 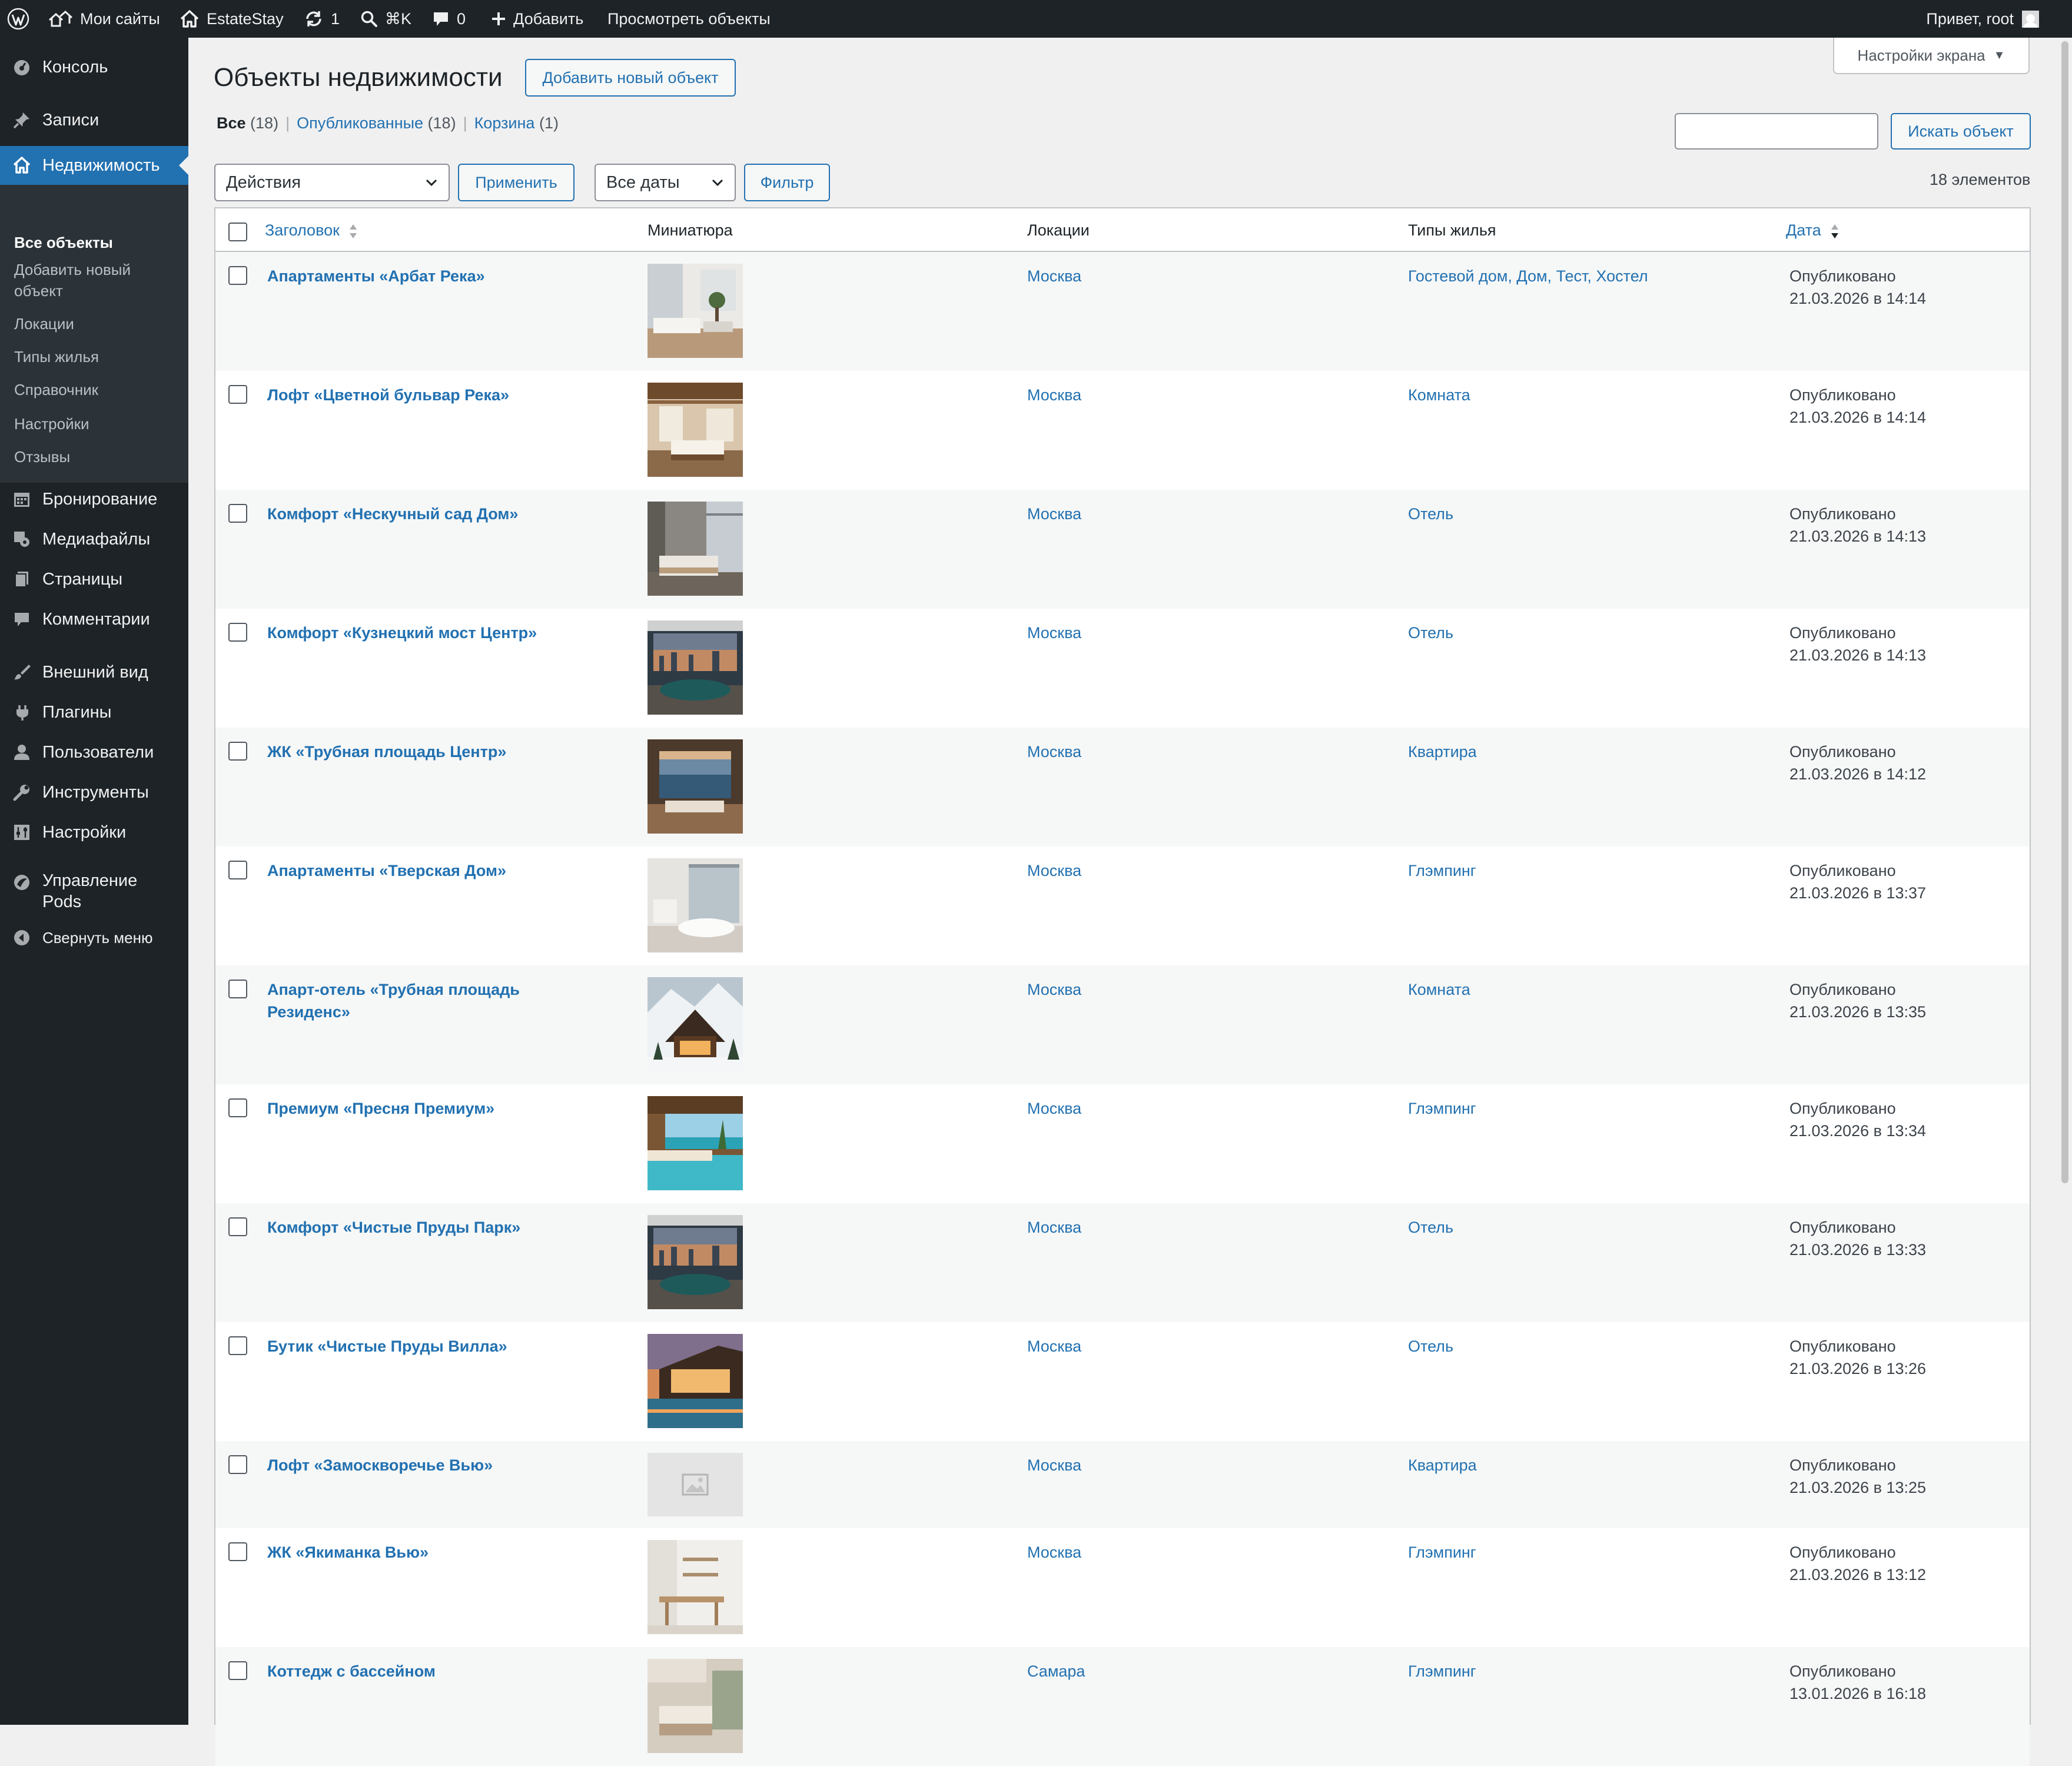 I want to click on object-title-link: Комфорт «Чистые Пруды Парк», so click(x=432, y=1227).